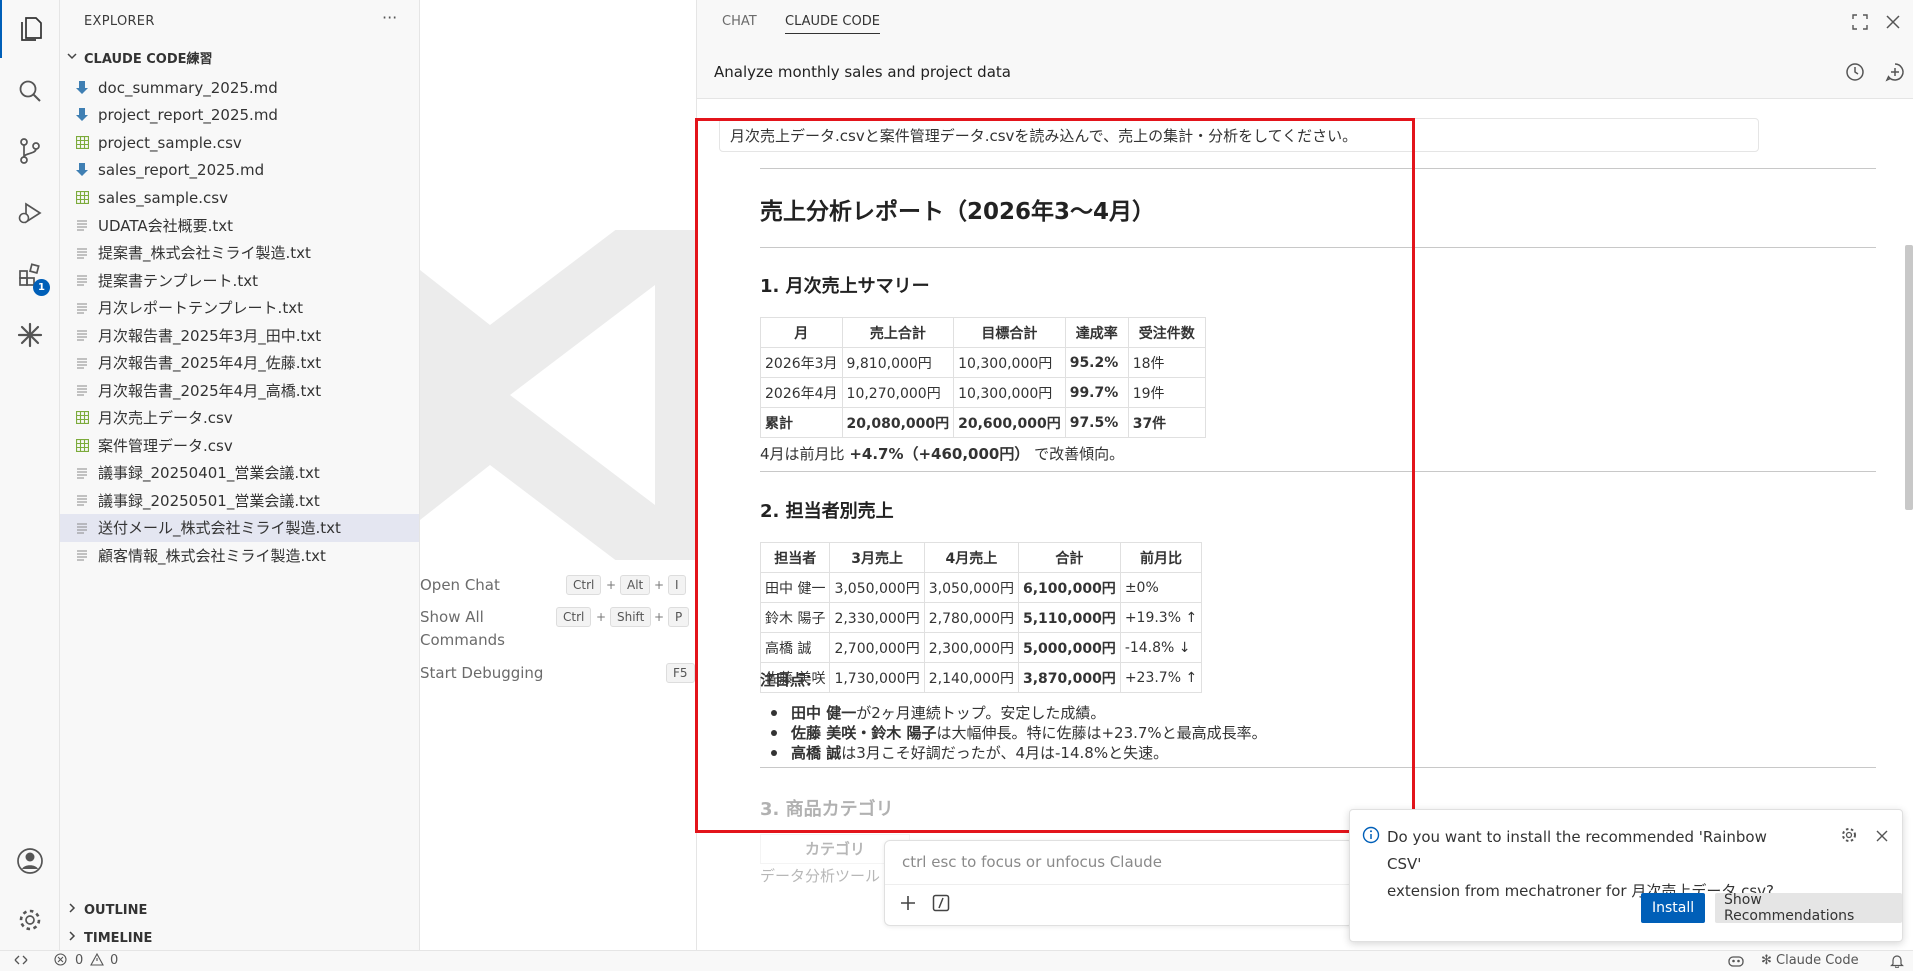  Describe the element at coordinates (971, 557) in the screenshot. I see `table-header: 4月売上` at that location.